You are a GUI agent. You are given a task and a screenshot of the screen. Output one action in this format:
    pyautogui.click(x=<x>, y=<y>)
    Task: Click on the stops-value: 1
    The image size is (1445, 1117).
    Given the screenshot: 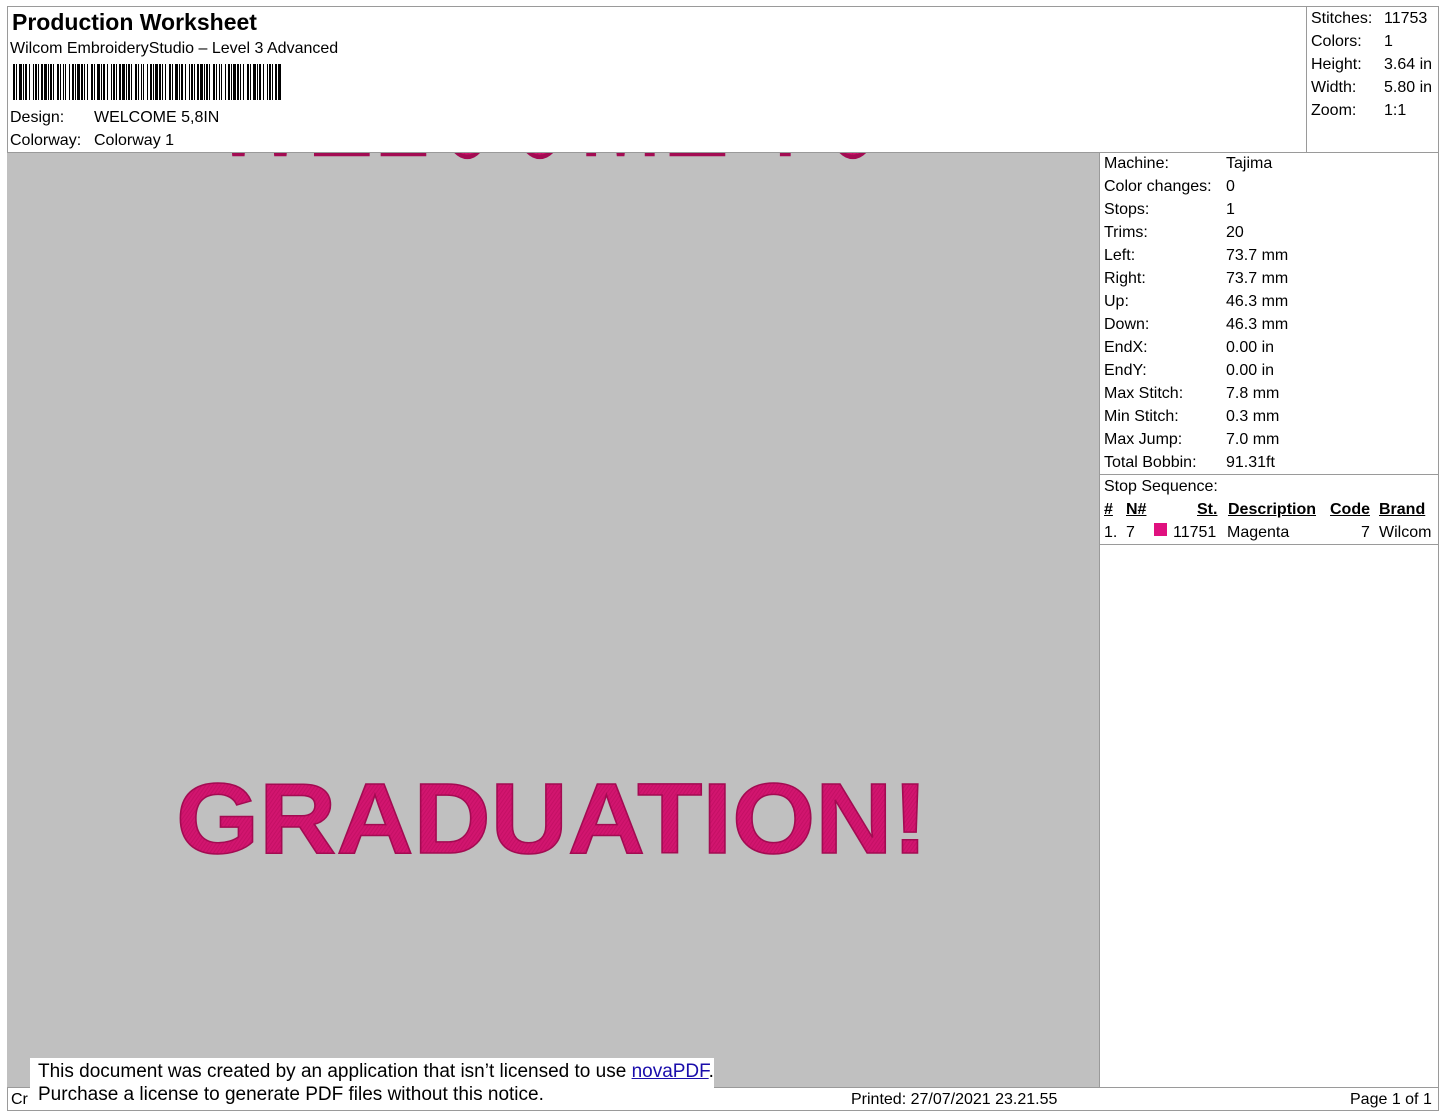 What is the action you would take?
    pyautogui.click(x=1230, y=209)
    